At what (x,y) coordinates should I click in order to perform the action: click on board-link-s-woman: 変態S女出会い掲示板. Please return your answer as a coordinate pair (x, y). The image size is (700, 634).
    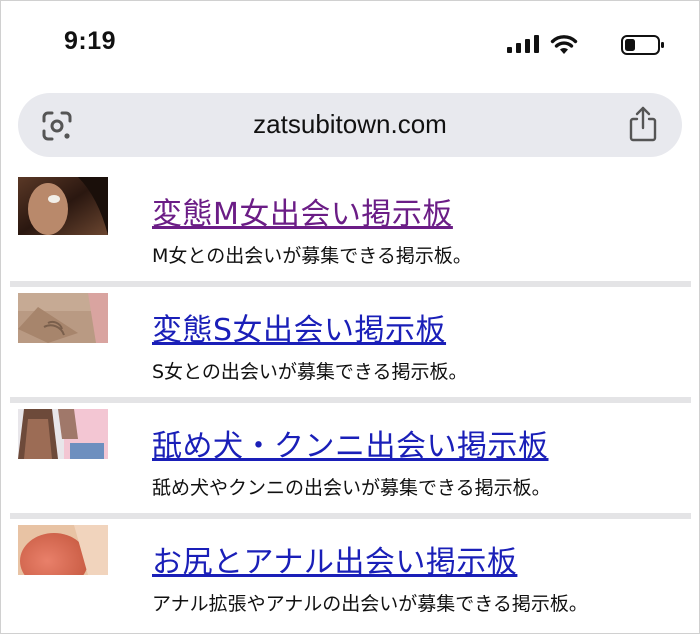
    Looking at the image, I should click on (299, 327).